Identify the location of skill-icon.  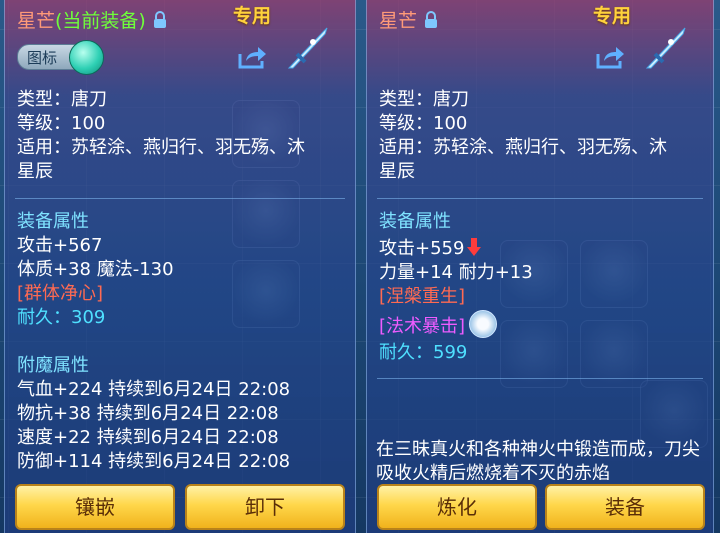
(483, 324).